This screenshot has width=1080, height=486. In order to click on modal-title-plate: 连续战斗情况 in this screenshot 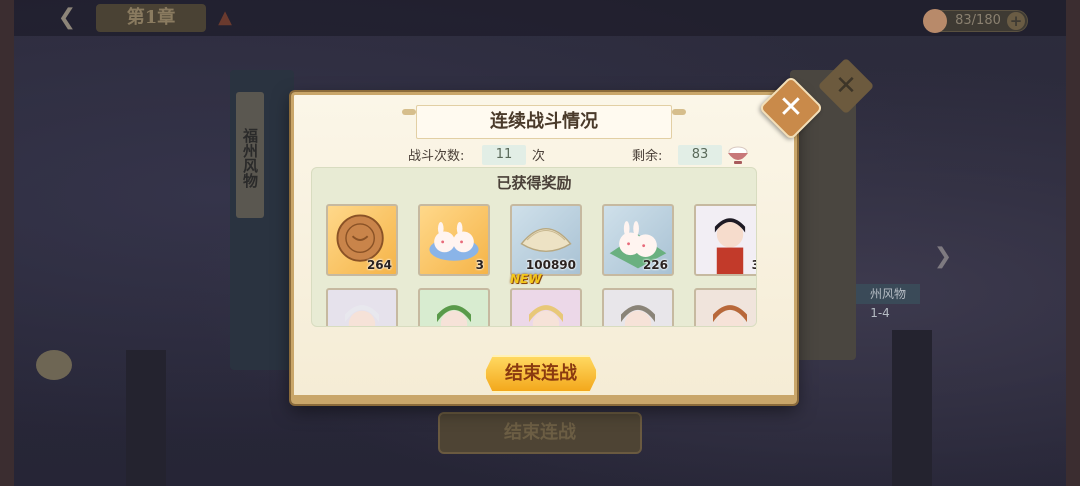, I will do `click(544, 122)`.